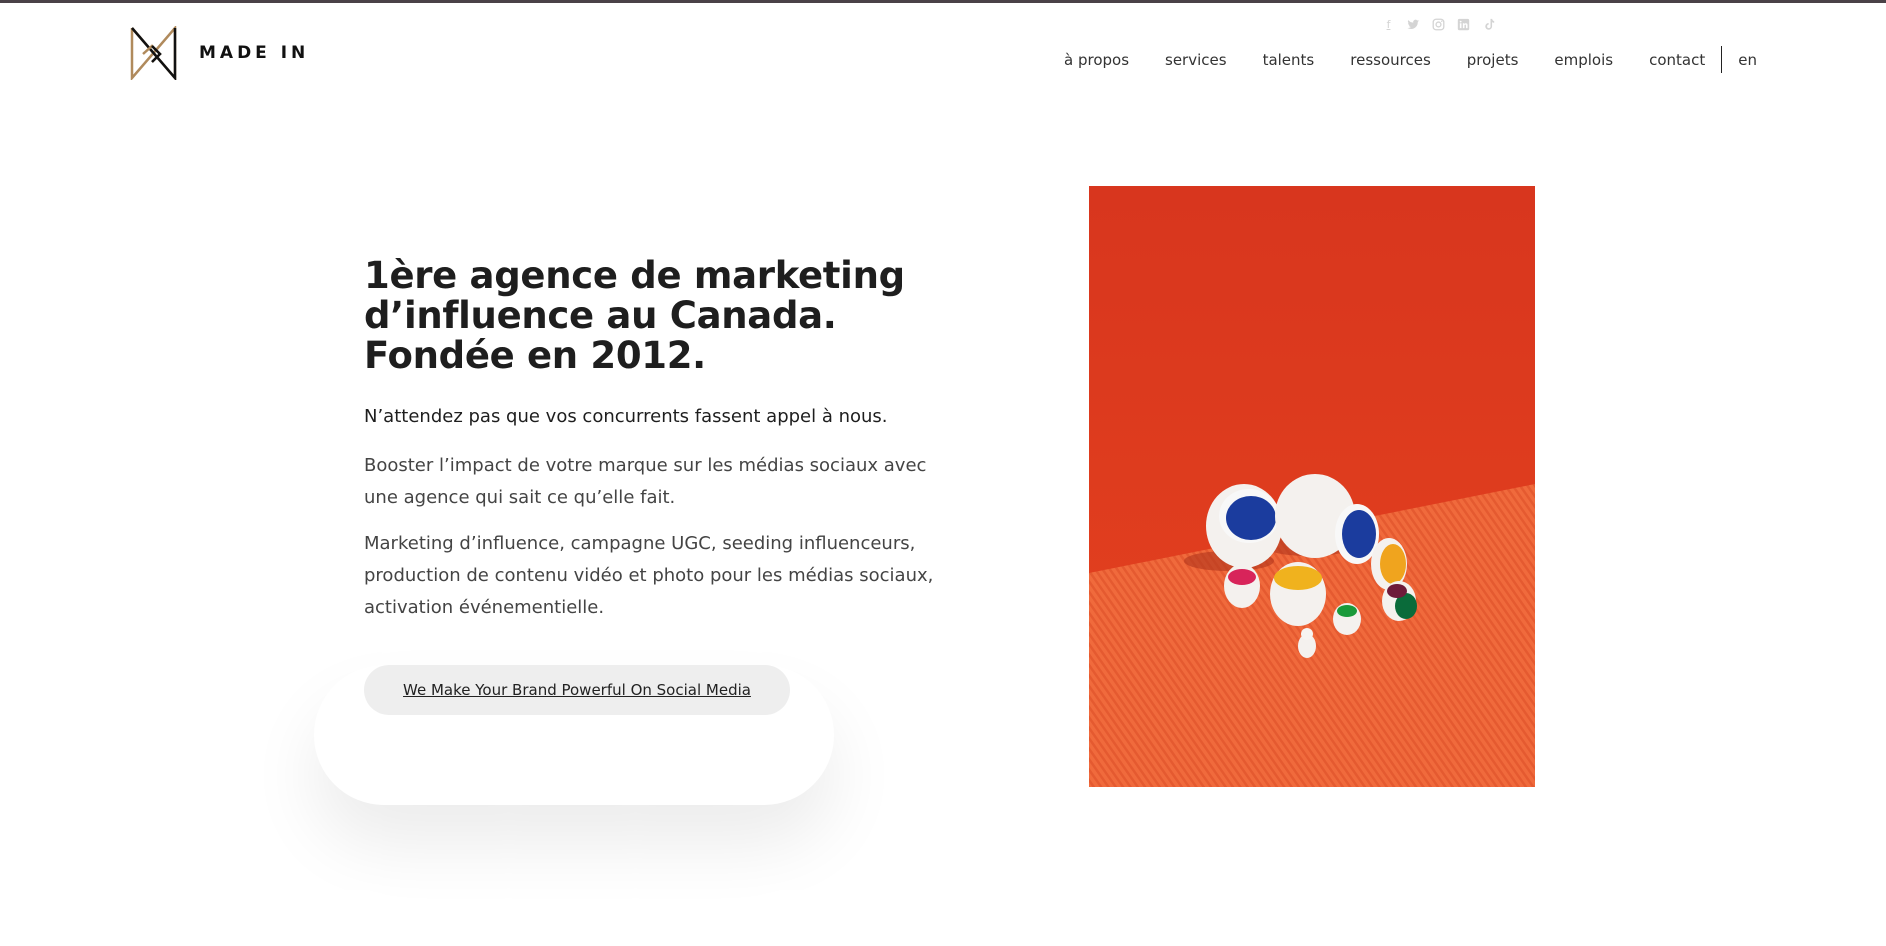 Image resolution: width=1886 pixels, height=946 pixels. What do you see at coordinates (1390, 60) in the screenshot?
I see `nav-item-ressources: ressources` at bounding box center [1390, 60].